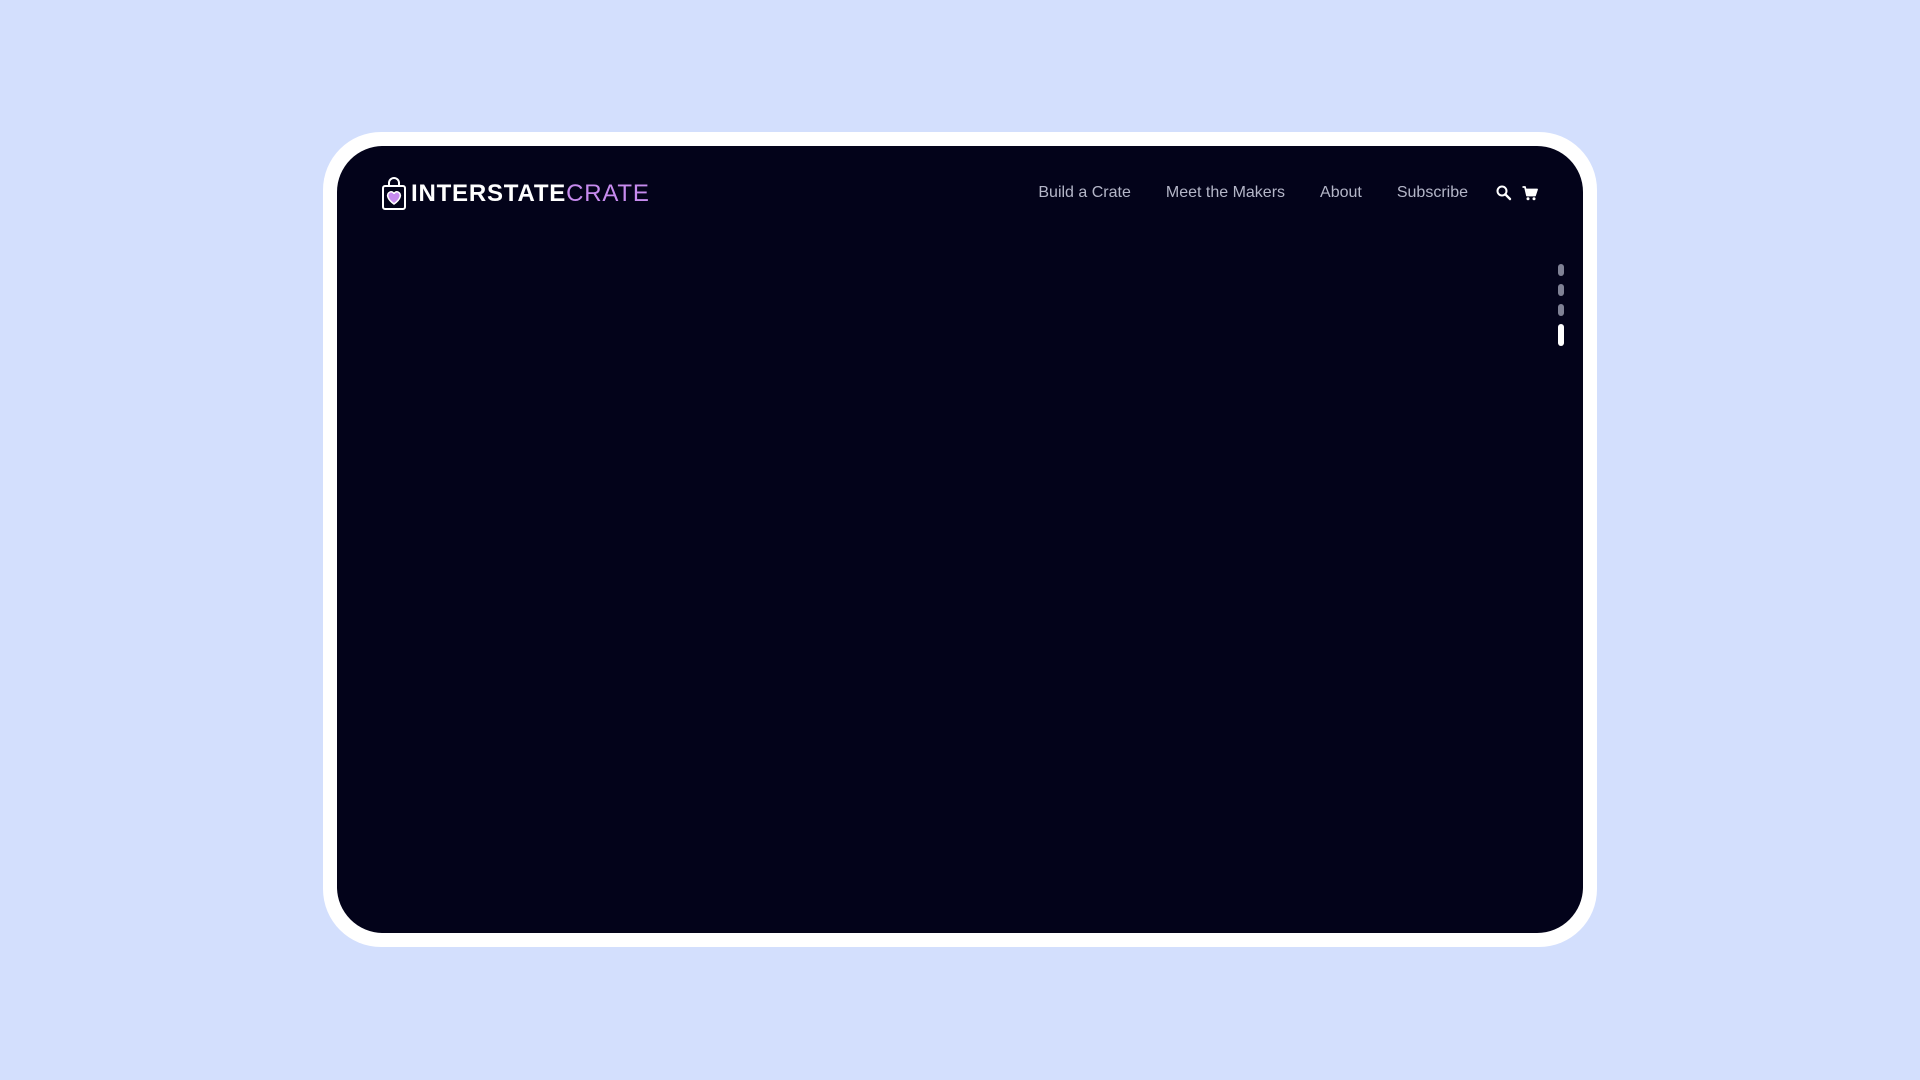 The width and height of the screenshot is (1920, 1080). What do you see at coordinates (1561, 335) in the screenshot?
I see `pager-dot-active` at bounding box center [1561, 335].